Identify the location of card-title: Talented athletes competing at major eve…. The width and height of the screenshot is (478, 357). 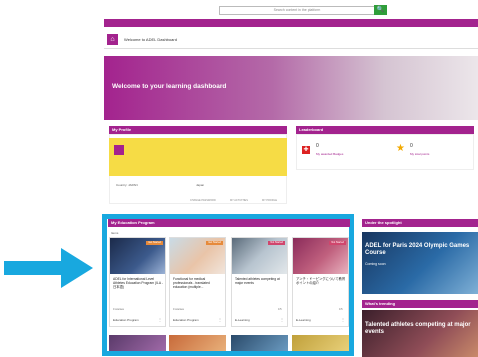
(257, 281).